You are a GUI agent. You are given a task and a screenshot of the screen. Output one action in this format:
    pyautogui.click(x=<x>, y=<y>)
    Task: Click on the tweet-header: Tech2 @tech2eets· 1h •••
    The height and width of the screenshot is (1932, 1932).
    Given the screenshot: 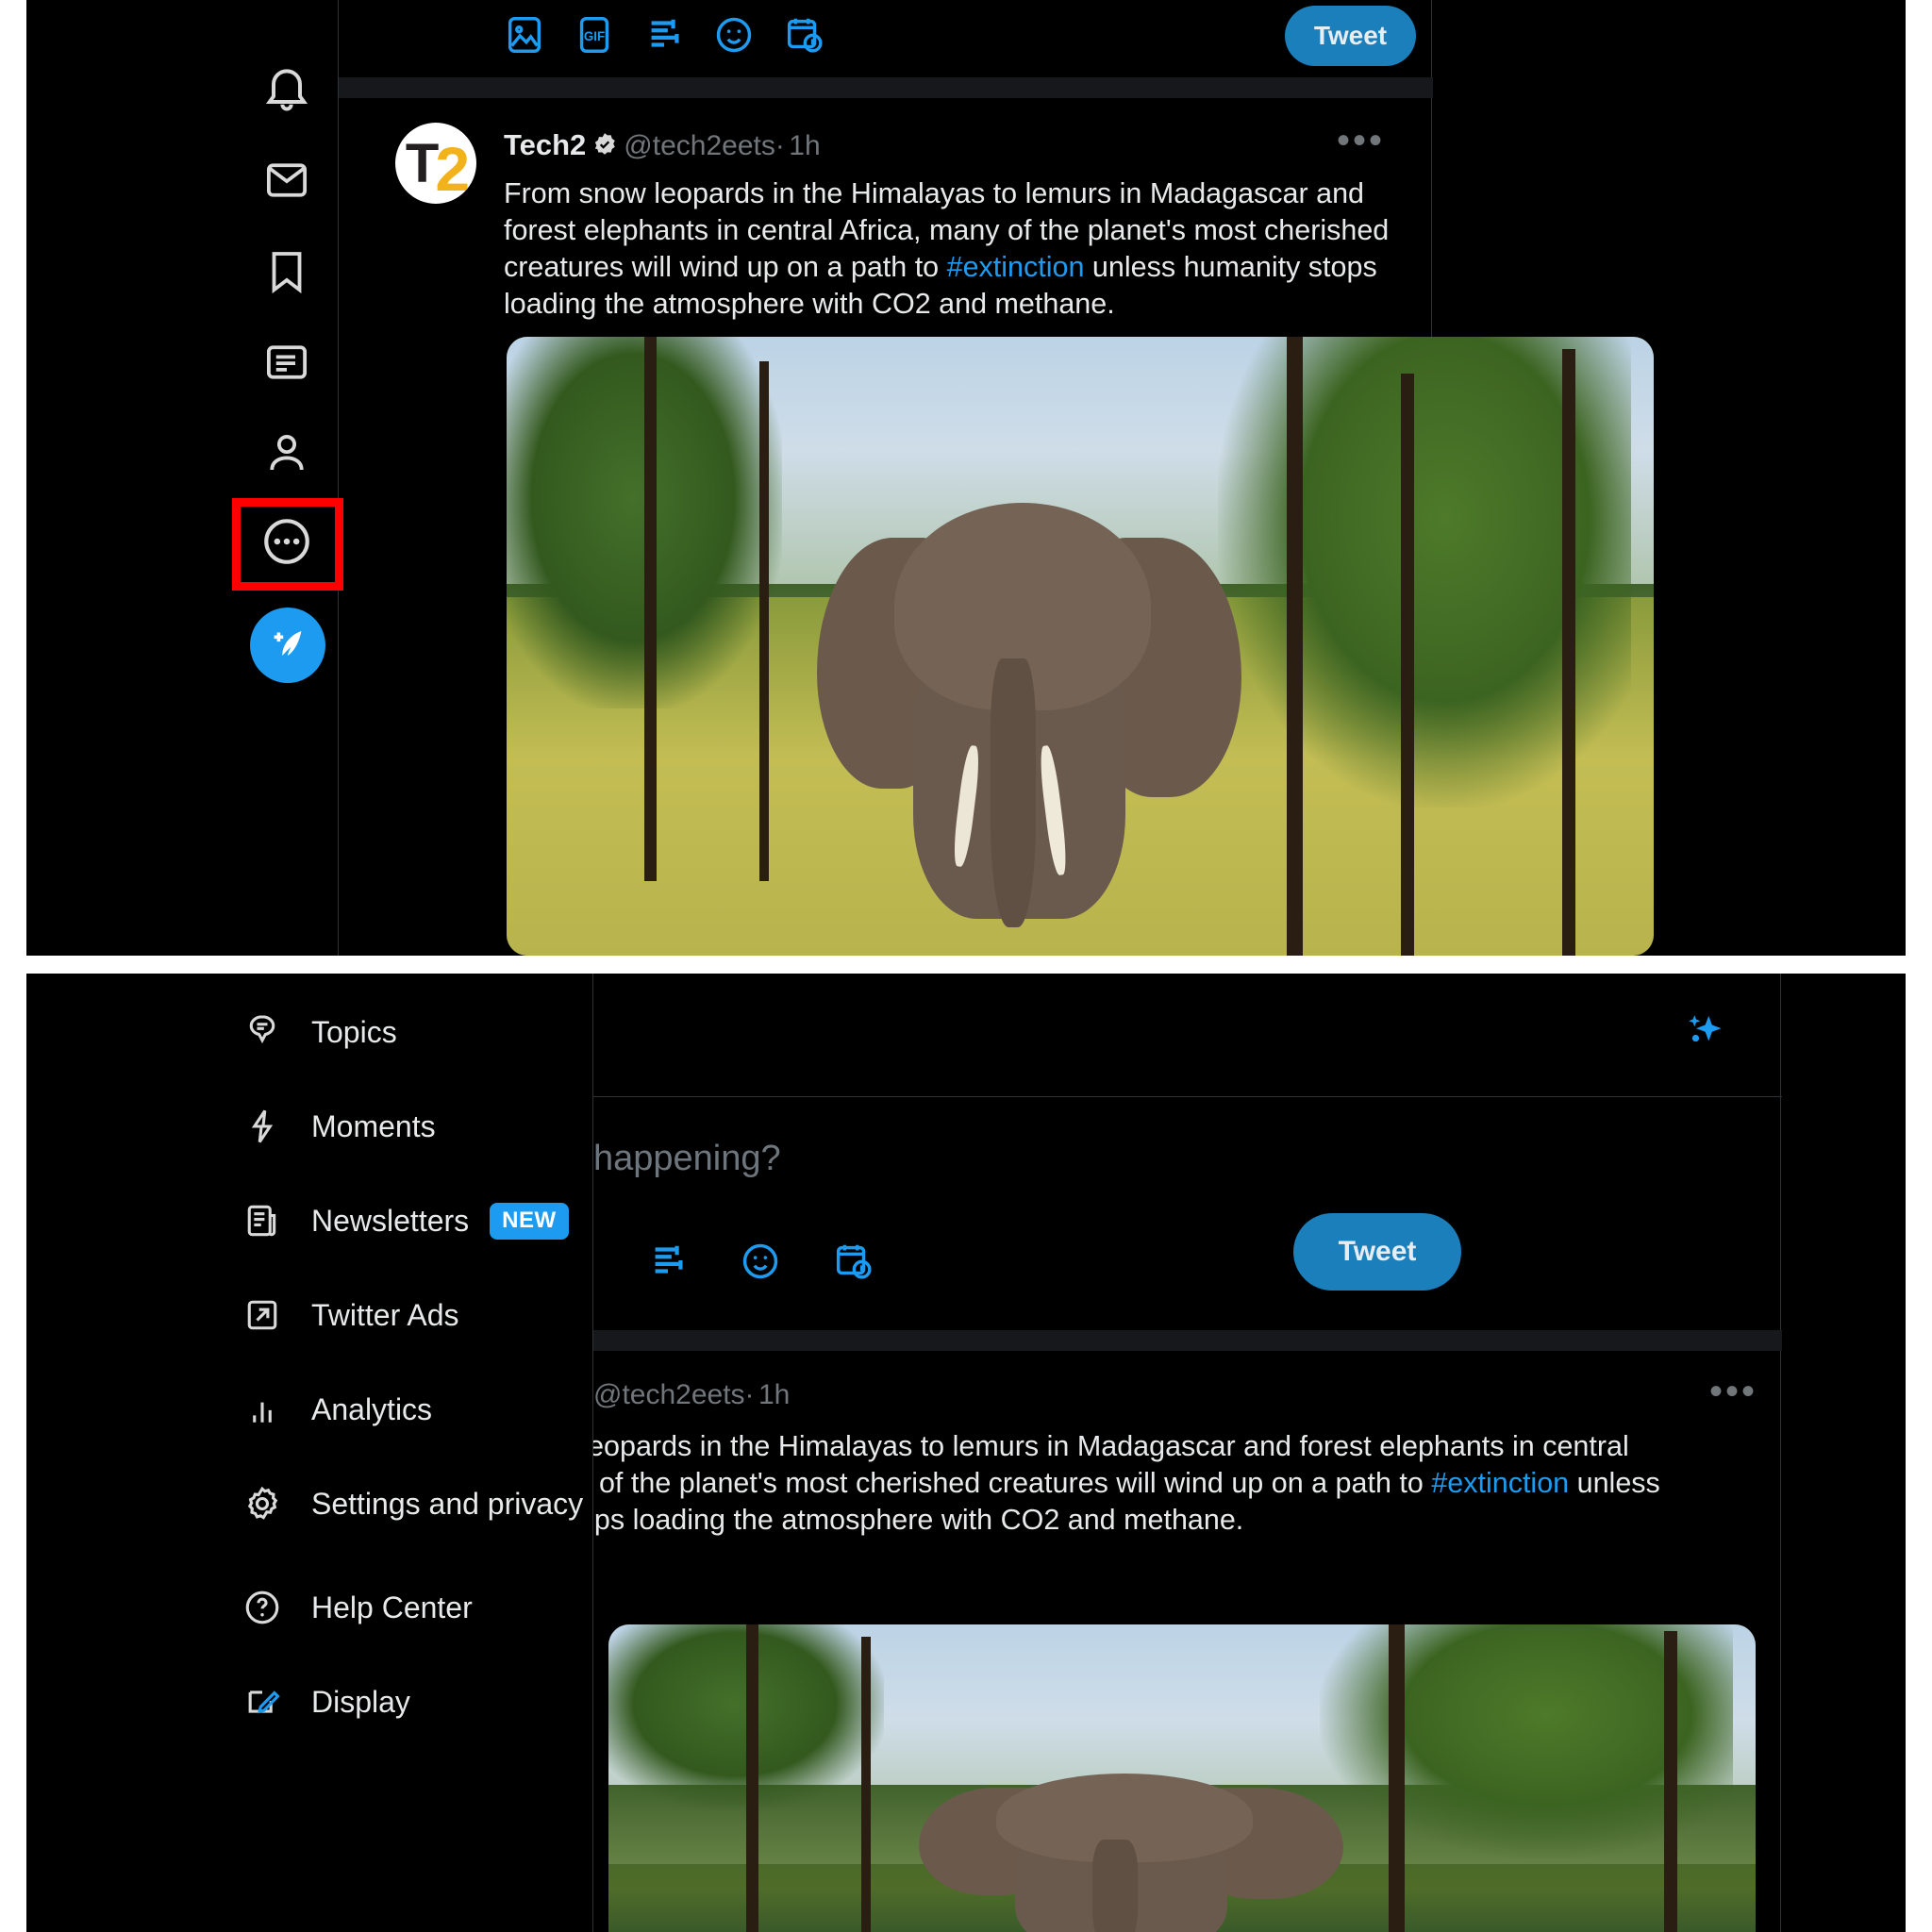 What is the action you would take?
    pyautogui.click(x=957, y=145)
    